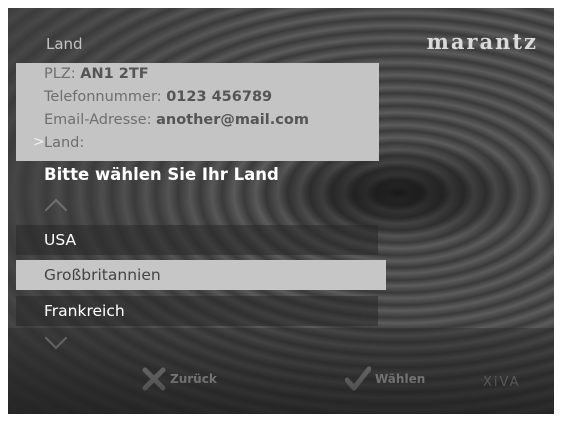 The height and width of the screenshot is (423, 562). I want to click on email-line: Email-Adresse: another@mail.com, so click(176, 120).